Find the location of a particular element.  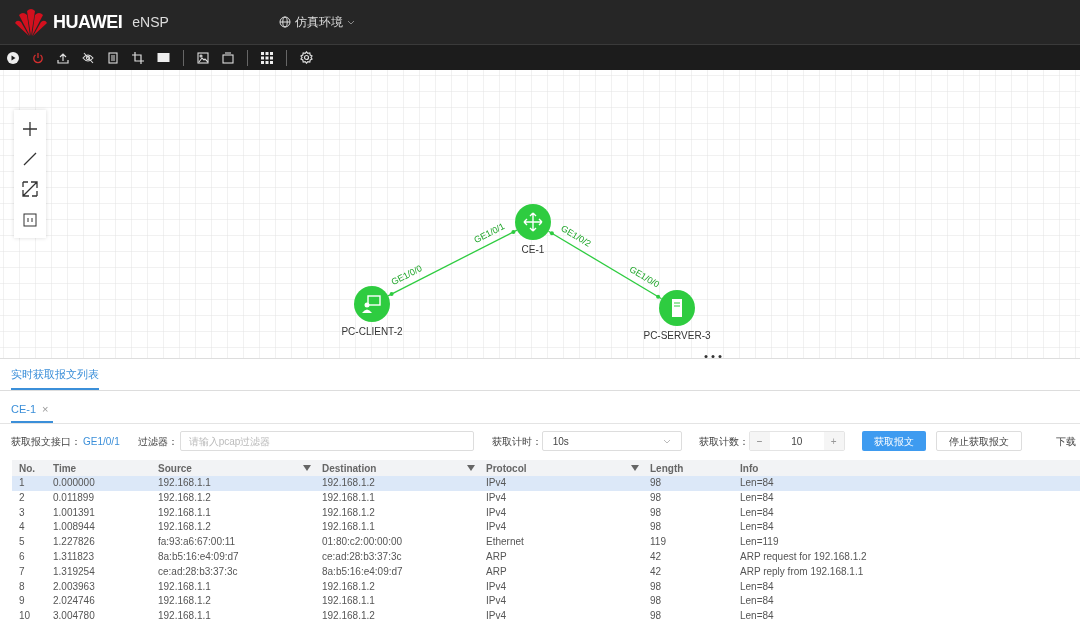

table-cell-text: Len=119 is located at coordinates (759, 542).